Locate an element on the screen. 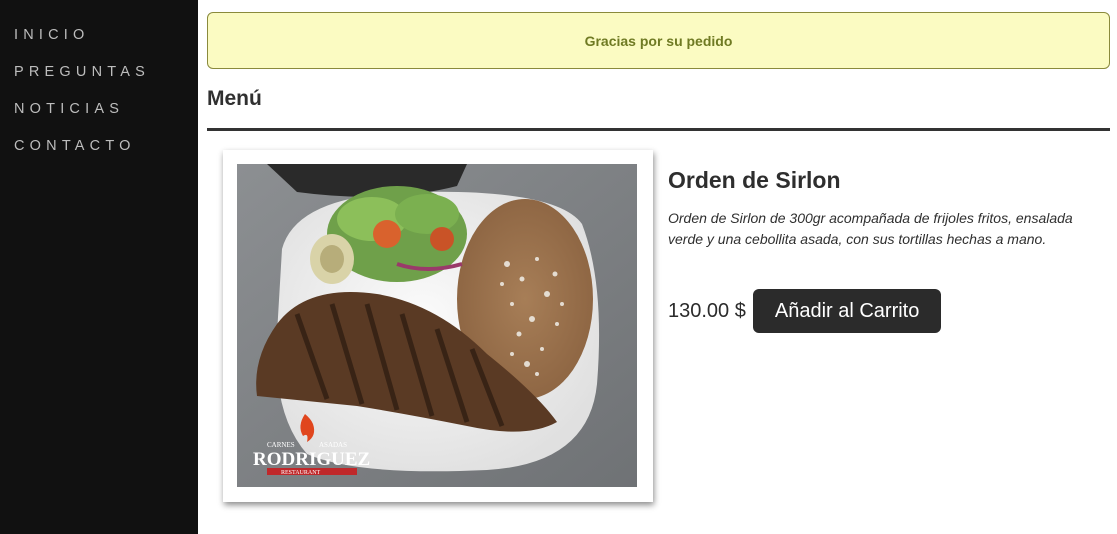 Image resolution: width=1117 pixels, height=534 pixels. order-confirmation-alert: Gracias por su pedido is located at coordinates (658, 40).